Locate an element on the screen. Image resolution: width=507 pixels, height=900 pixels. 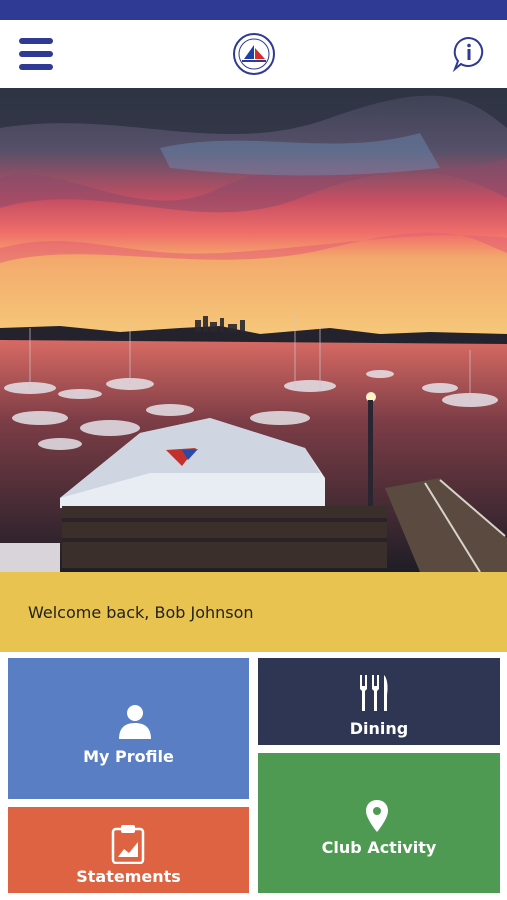
club-logo is located at coordinates (254, 54).